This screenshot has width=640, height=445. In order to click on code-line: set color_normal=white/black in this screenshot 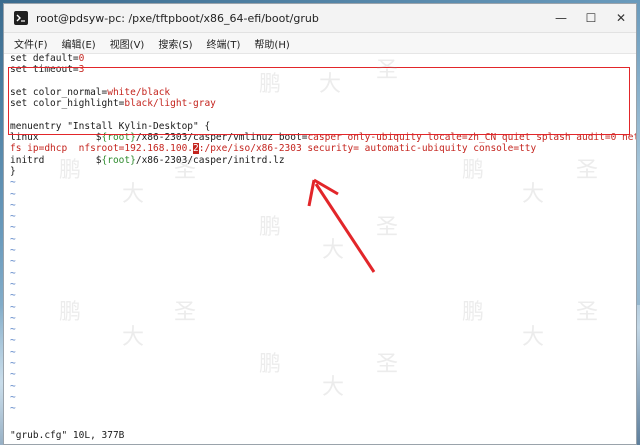, I will do `click(90, 92)`.